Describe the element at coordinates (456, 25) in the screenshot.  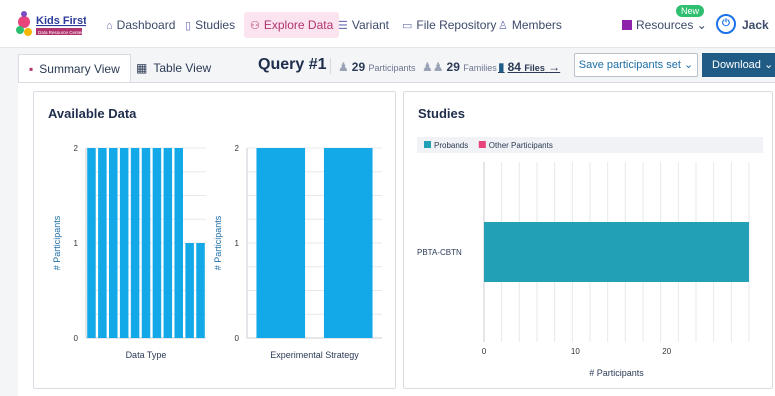
I see `nav-file-repository-label: File Repository` at that location.